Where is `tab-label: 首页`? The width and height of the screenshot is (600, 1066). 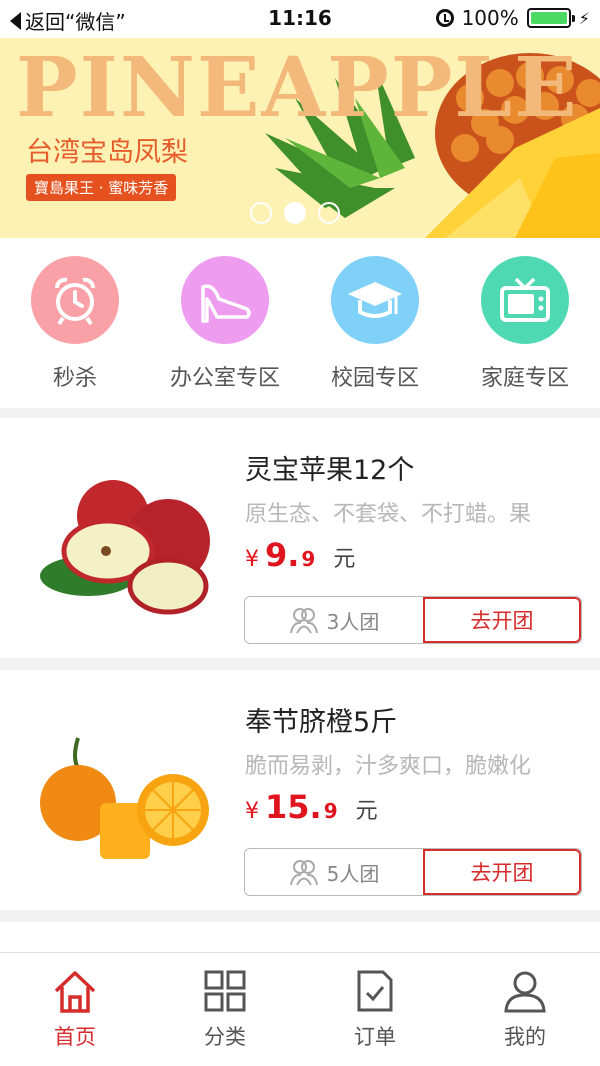 tab-label: 首页 is located at coordinates (75, 1037).